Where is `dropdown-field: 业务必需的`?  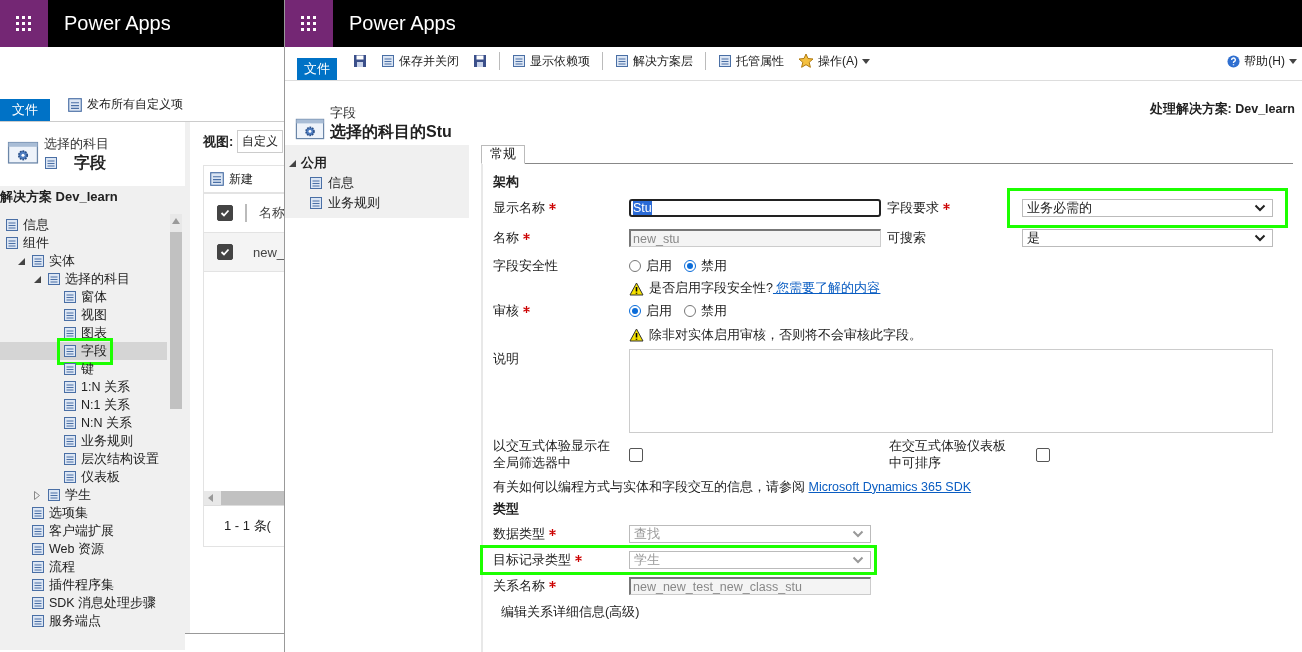 dropdown-field: 业务必需的 is located at coordinates (1147, 208).